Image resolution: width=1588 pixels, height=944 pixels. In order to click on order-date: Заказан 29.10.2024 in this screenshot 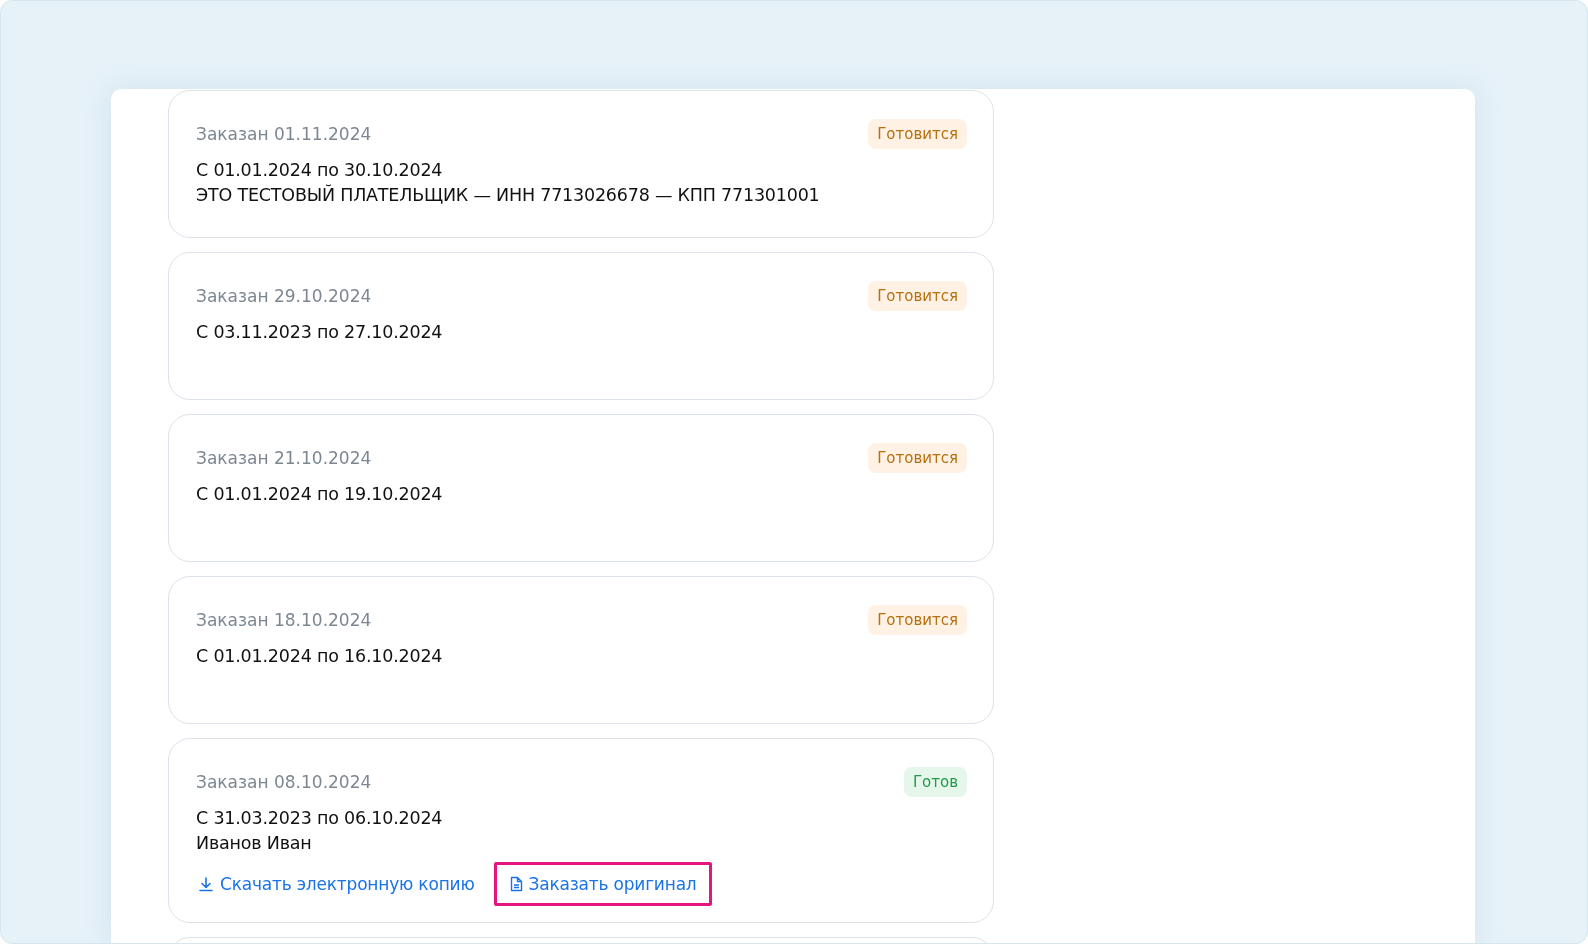, I will do `click(284, 296)`.